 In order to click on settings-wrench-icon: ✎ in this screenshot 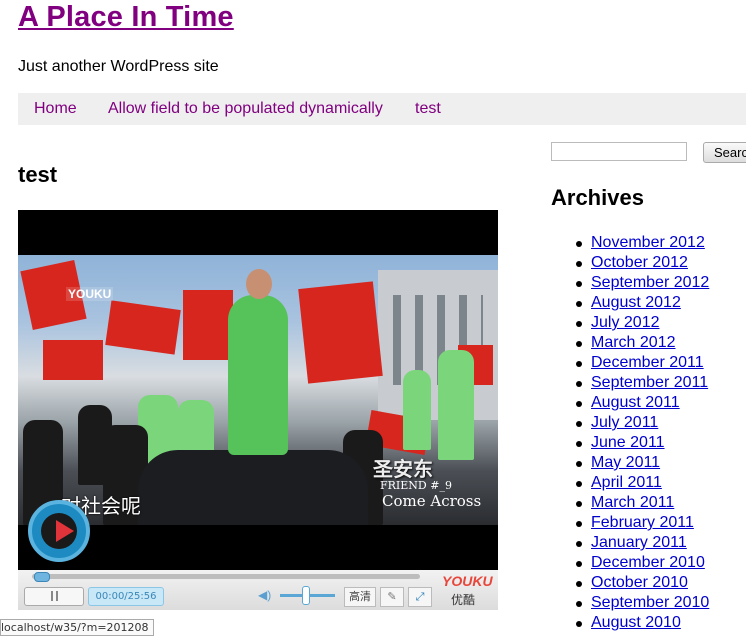, I will do `click(392, 597)`.